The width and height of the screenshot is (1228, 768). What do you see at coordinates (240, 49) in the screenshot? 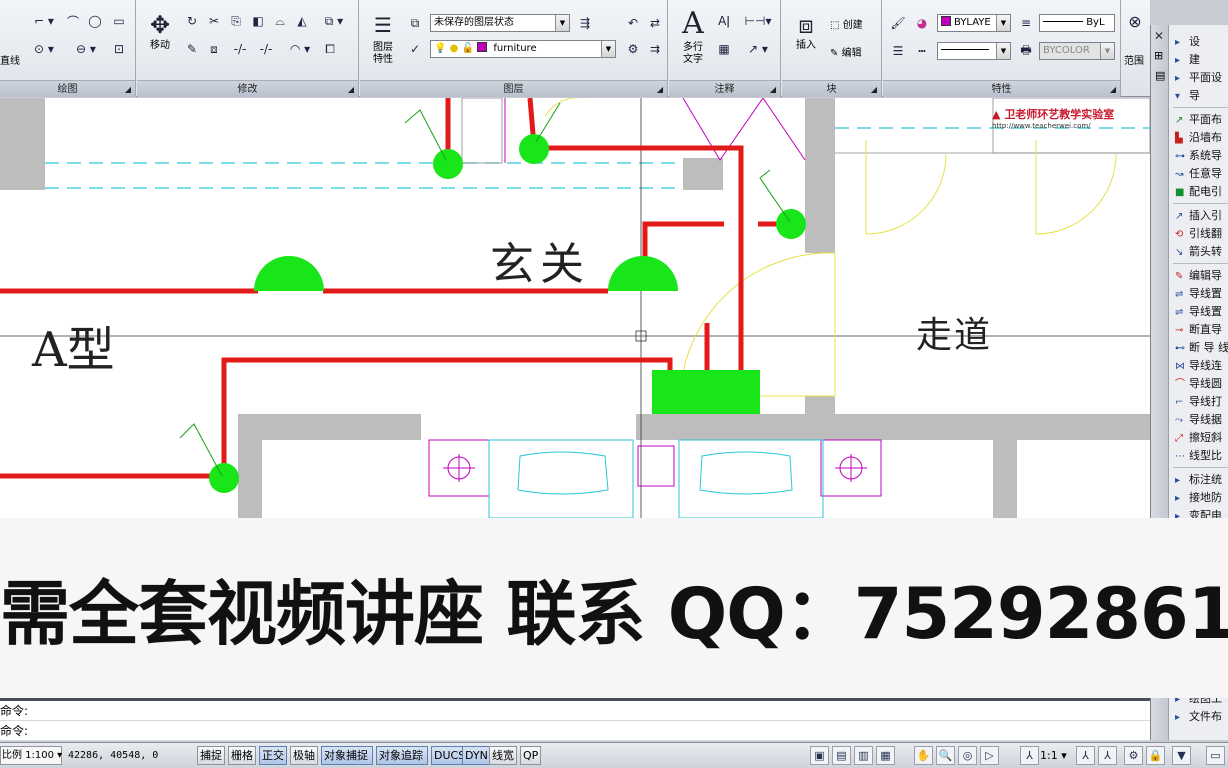
I see `break-icon: -/-` at bounding box center [240, 49].